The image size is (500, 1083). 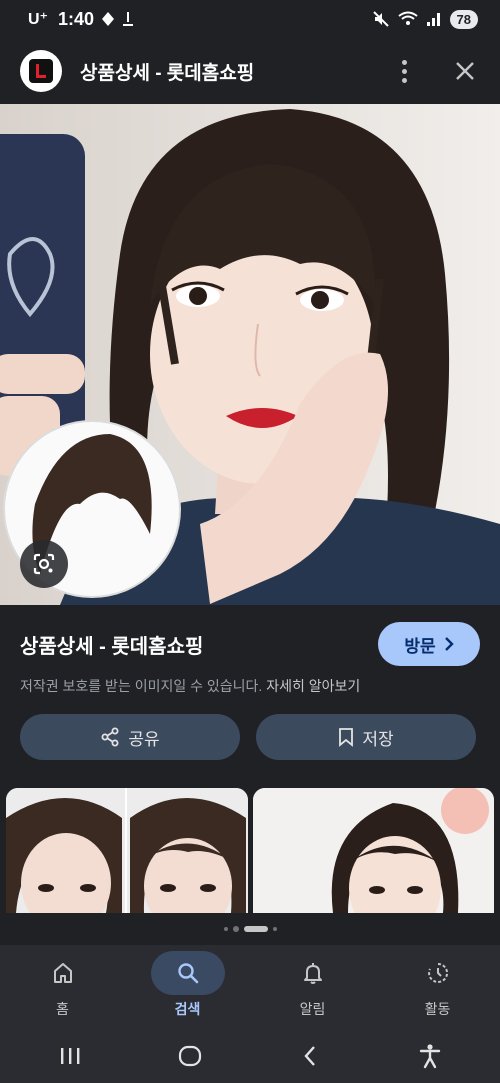 I want to click on battery-indicator: 78, so click(x=463, y=19).